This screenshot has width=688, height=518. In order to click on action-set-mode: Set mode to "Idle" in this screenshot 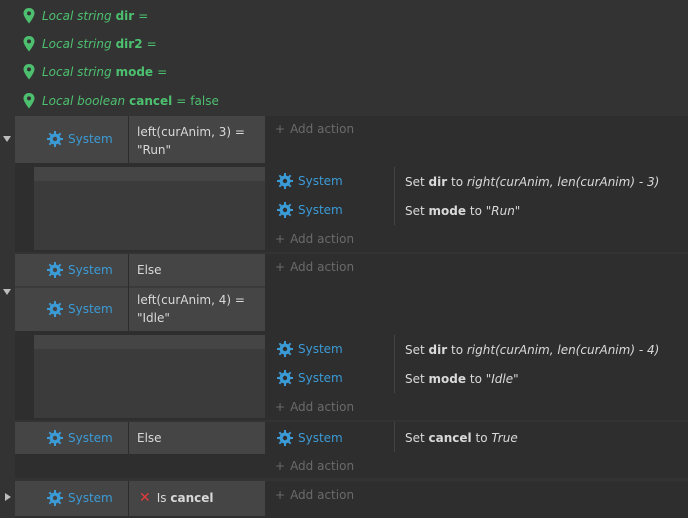, I will do `click(462, 379)`.